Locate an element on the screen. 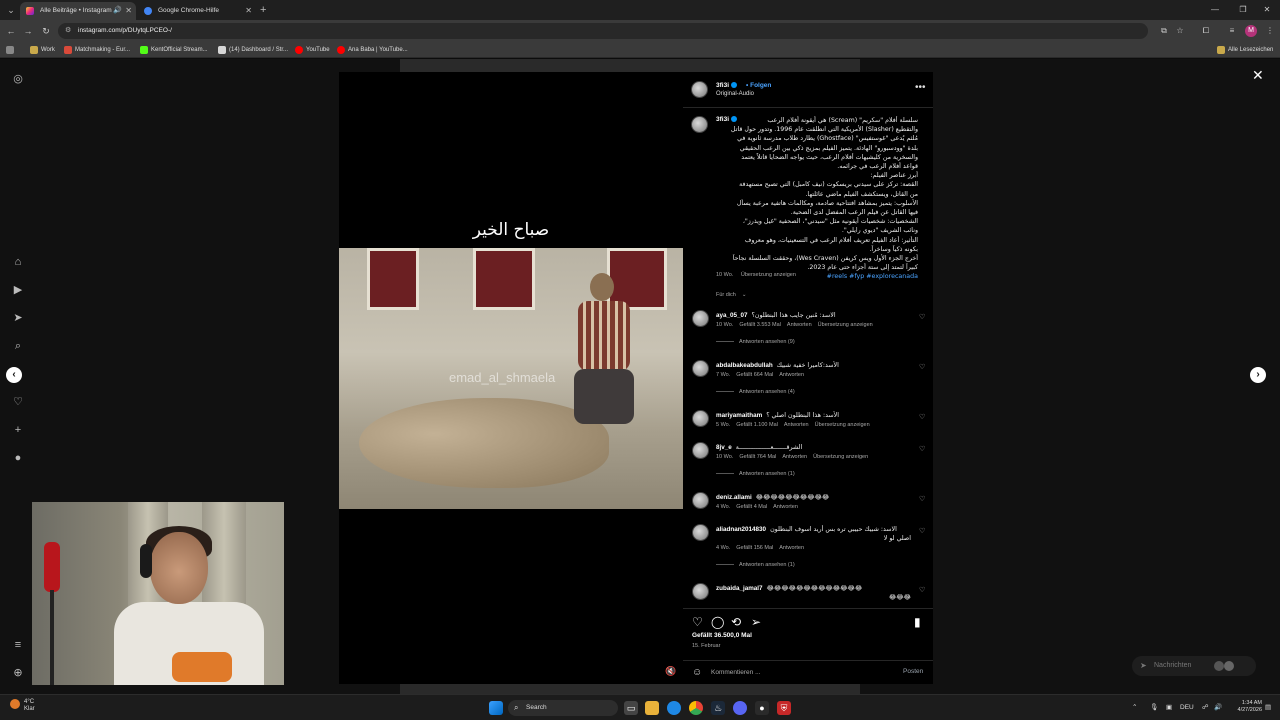  reels-icon: ▶ is located at coordinates (18, 290).